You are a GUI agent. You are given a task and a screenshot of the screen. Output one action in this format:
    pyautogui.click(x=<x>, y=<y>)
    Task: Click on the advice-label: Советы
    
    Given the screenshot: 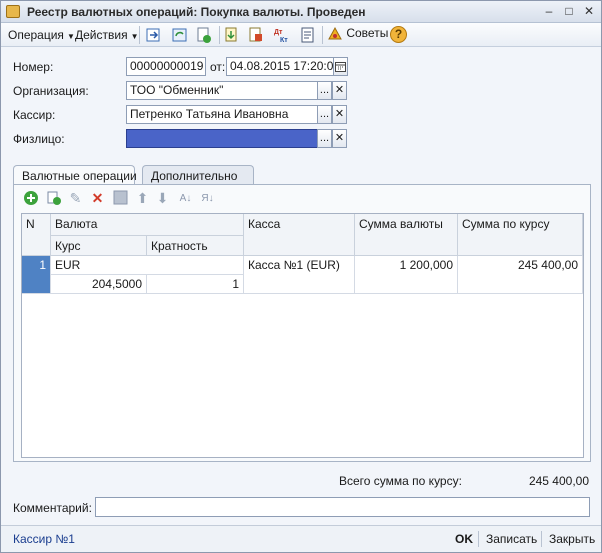 What is the action you would take?
    pyautogui.click(x=367, y=33)
    